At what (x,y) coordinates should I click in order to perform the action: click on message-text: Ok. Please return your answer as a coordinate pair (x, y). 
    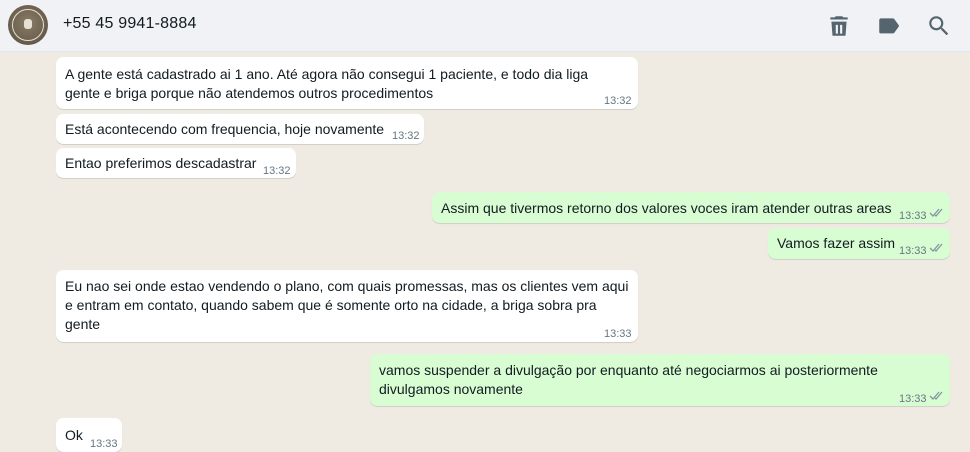
    Looking at the image, I should click on (74, 435).